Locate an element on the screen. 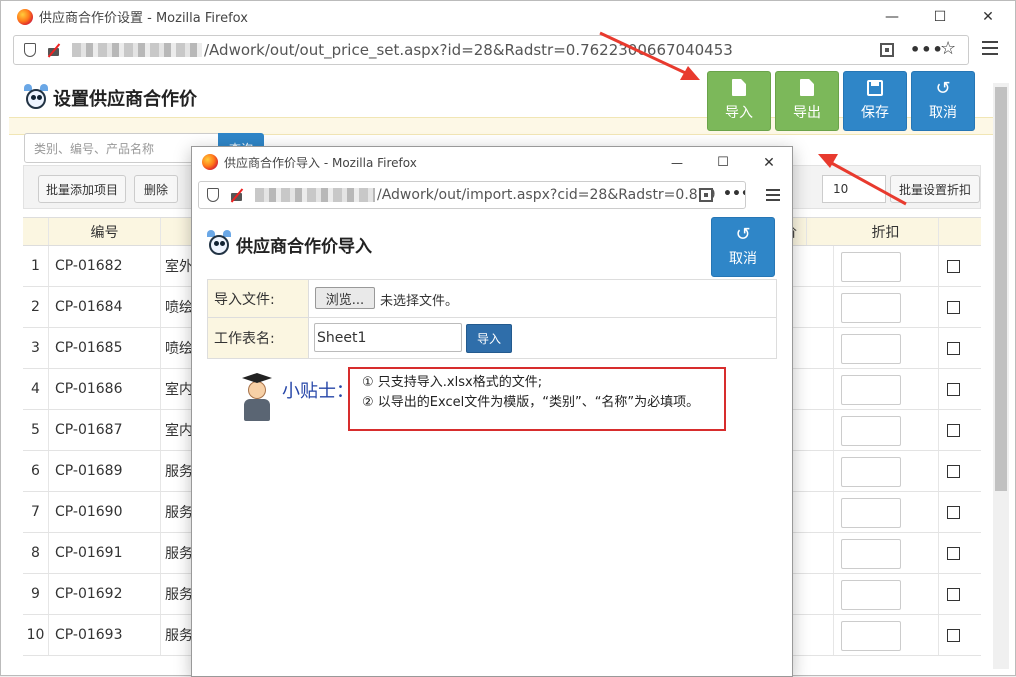 This screenshot has height=677, width=1016. sheet-label: 工作表名: is located at coordinates (258, 338).